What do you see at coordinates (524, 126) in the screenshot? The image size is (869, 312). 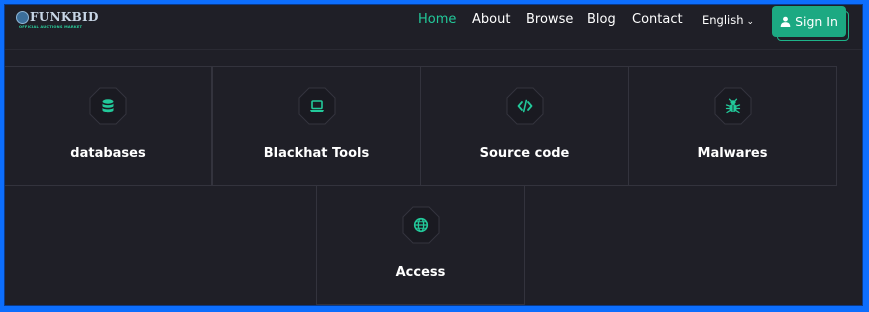 I see `category-card-source-code: Source code` at bounding box center [524, 126].